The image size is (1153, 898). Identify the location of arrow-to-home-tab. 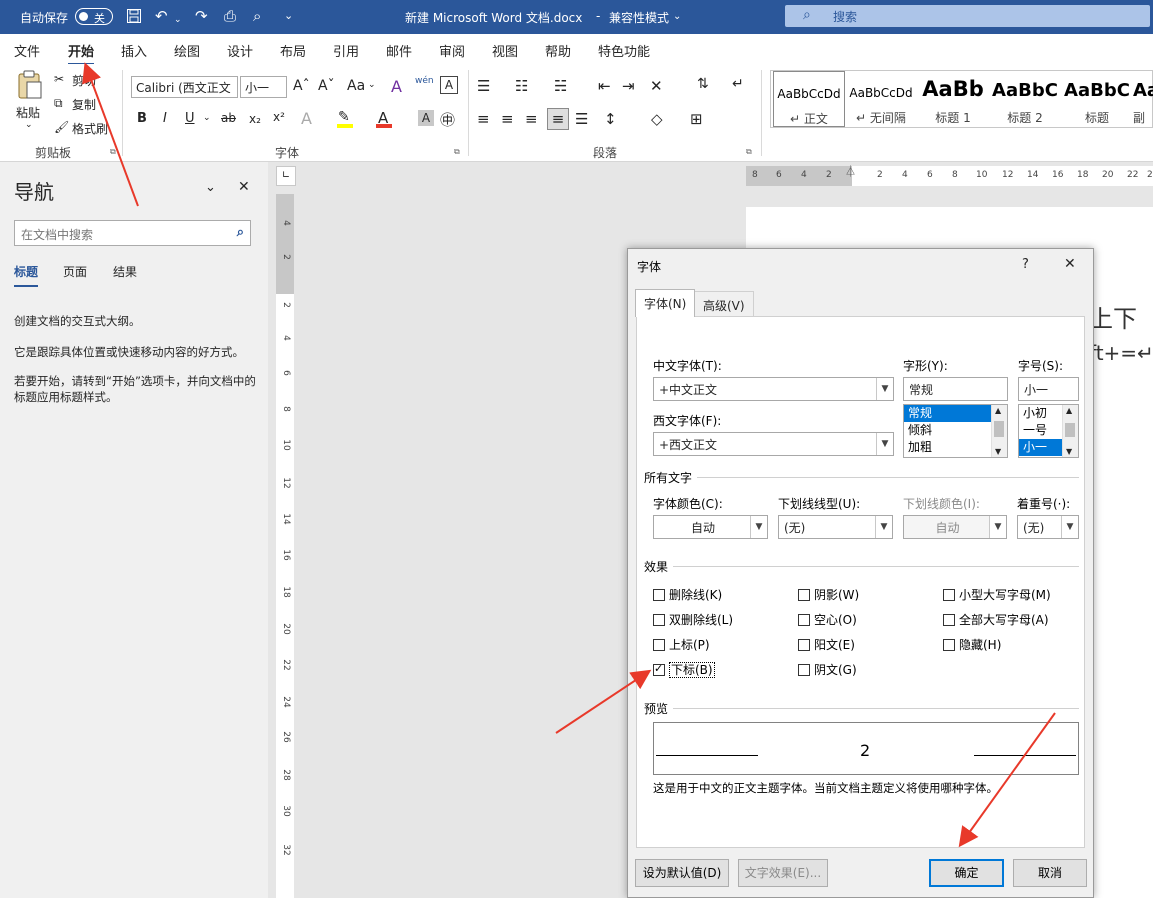
(110, 134).